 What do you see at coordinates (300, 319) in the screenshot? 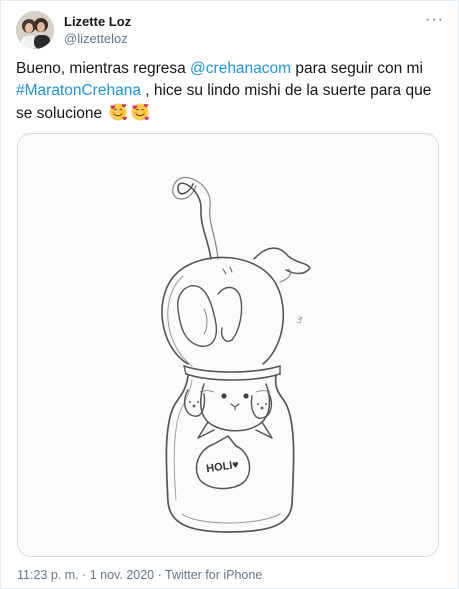
I see `artist-signature: Liz` at bounding box center [300, 319].